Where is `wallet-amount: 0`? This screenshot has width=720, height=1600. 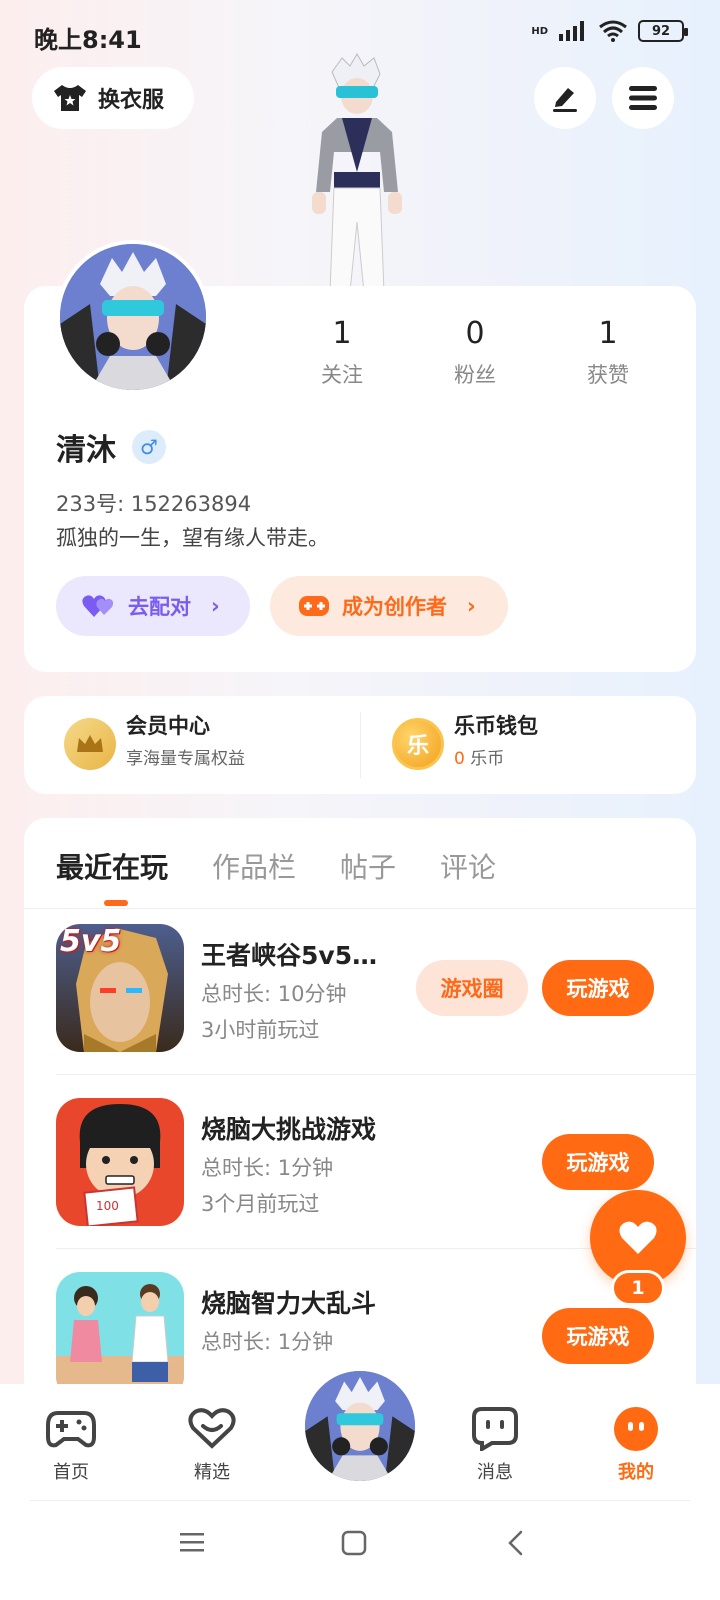 wallet-amount: 0 is located at coordinates (459, 759).